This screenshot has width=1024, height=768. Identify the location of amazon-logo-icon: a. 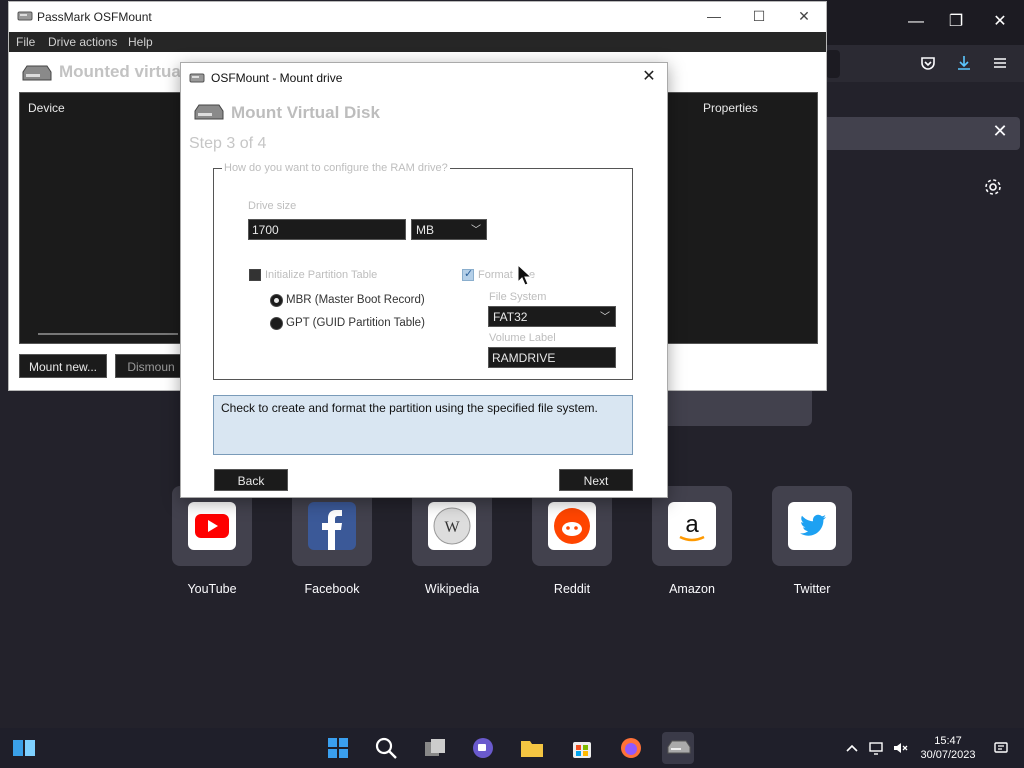
(692, 526).